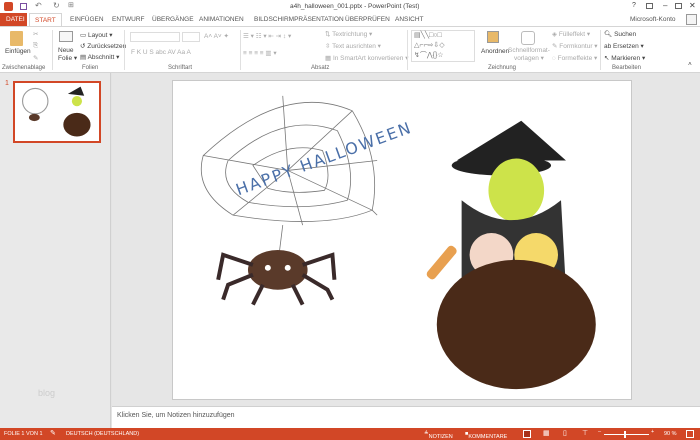 The height and width of the screenshot is (440, 700). I want to click on web-text: HAPPY HALLOWEEN, so click(324, 159).